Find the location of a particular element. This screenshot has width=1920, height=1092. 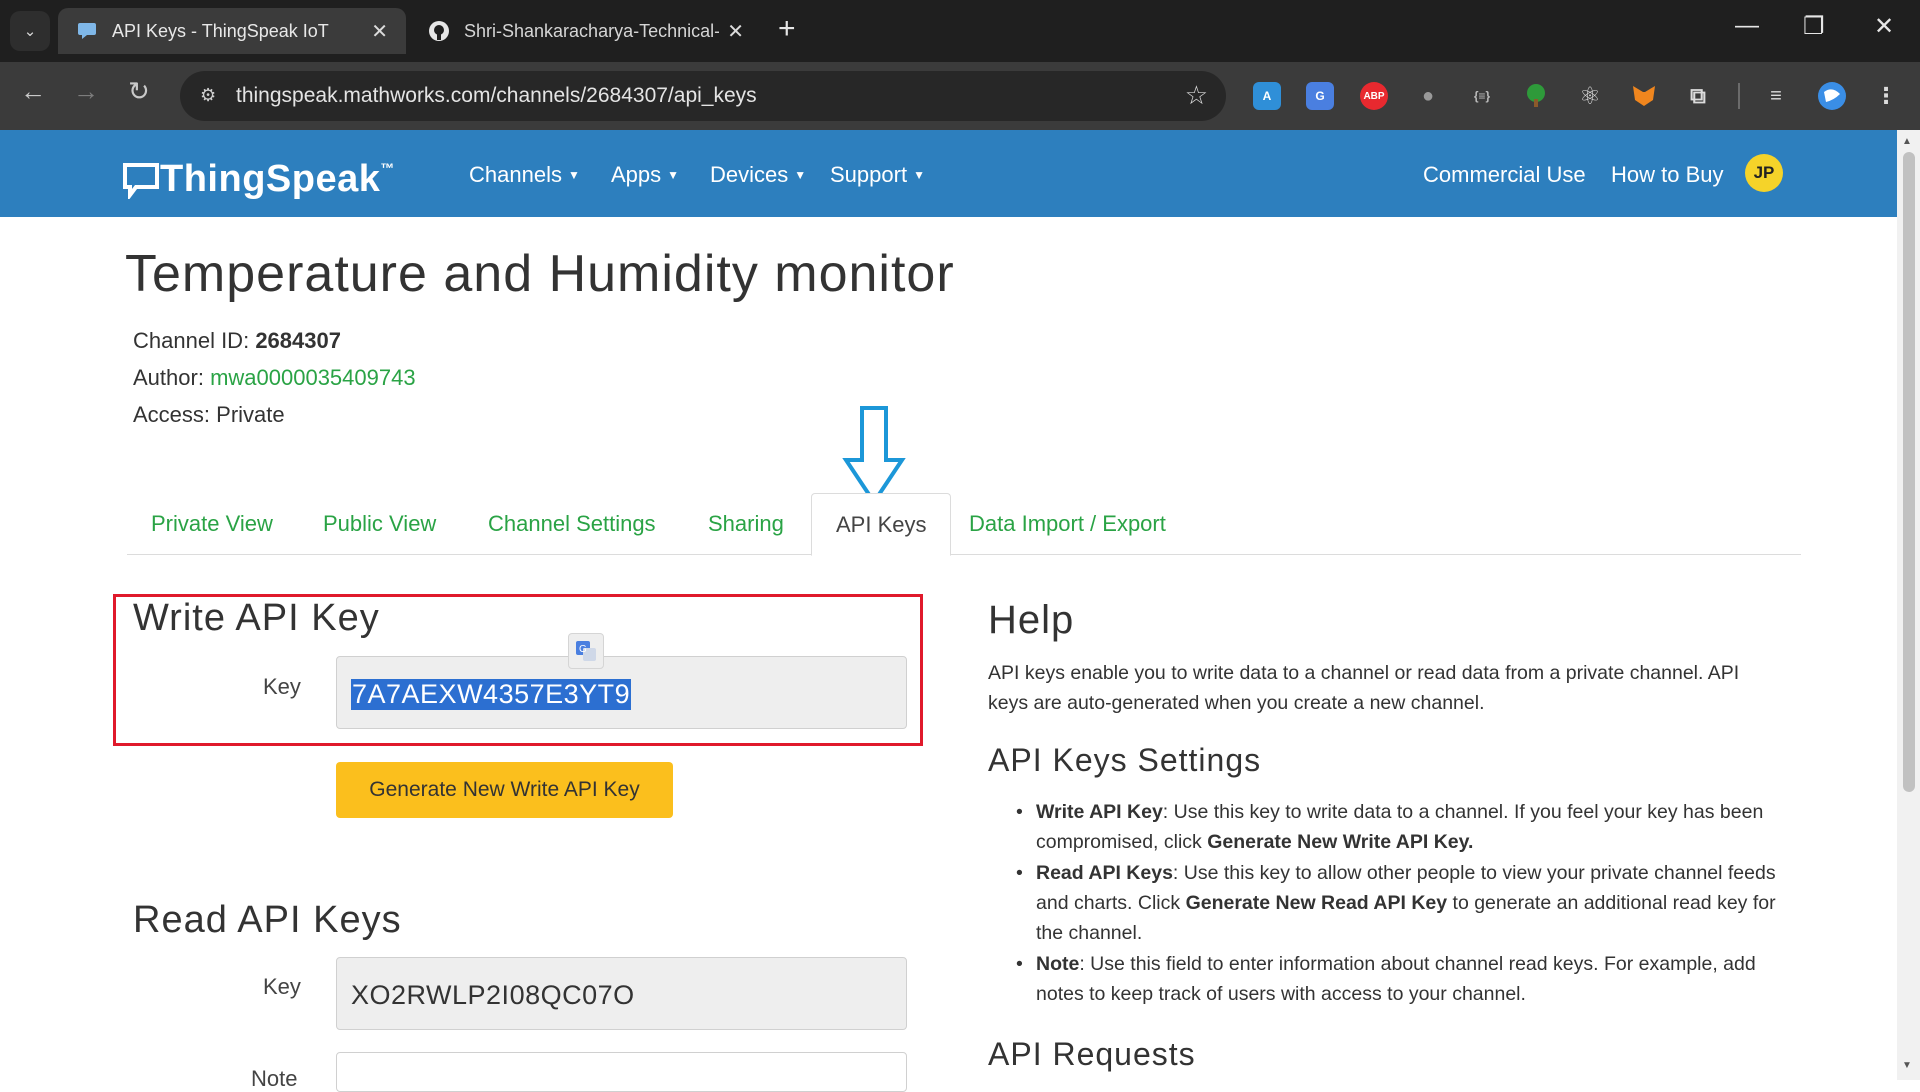

react-devtools-icon: ⚛ is located at coordinates (1590, 96).